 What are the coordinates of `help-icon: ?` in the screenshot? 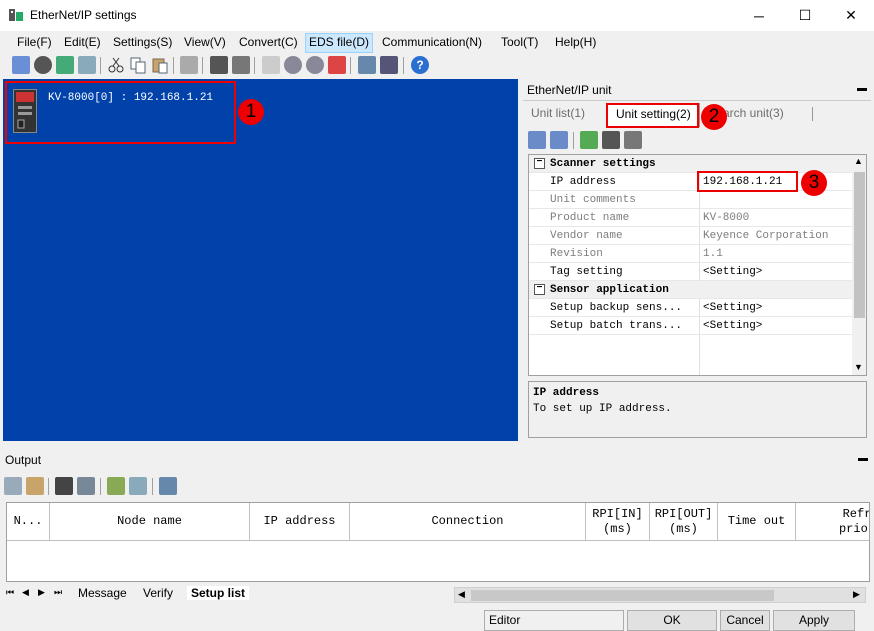 It's located at (420, 65).